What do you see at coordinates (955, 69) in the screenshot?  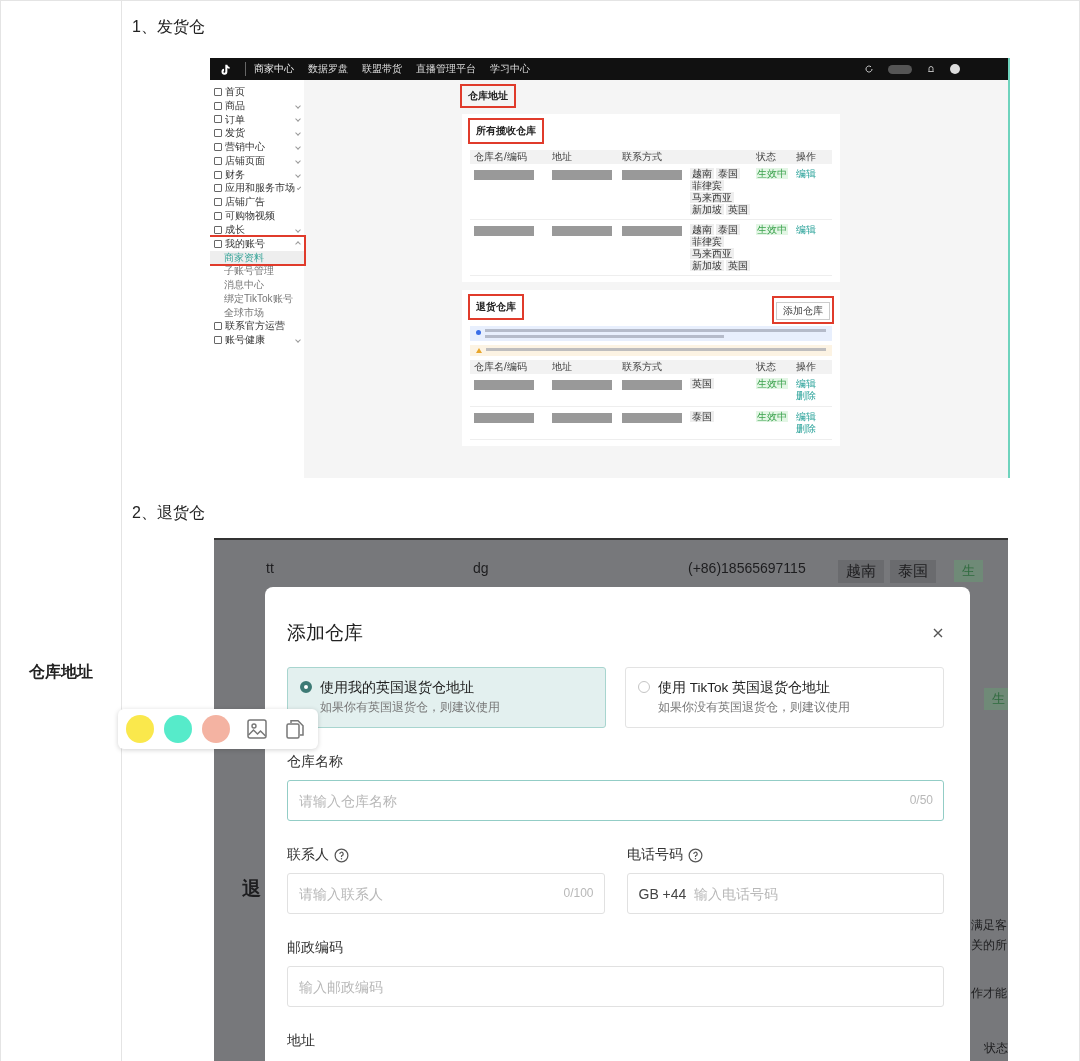 I see `avatar` at bounding box center [955, 69].